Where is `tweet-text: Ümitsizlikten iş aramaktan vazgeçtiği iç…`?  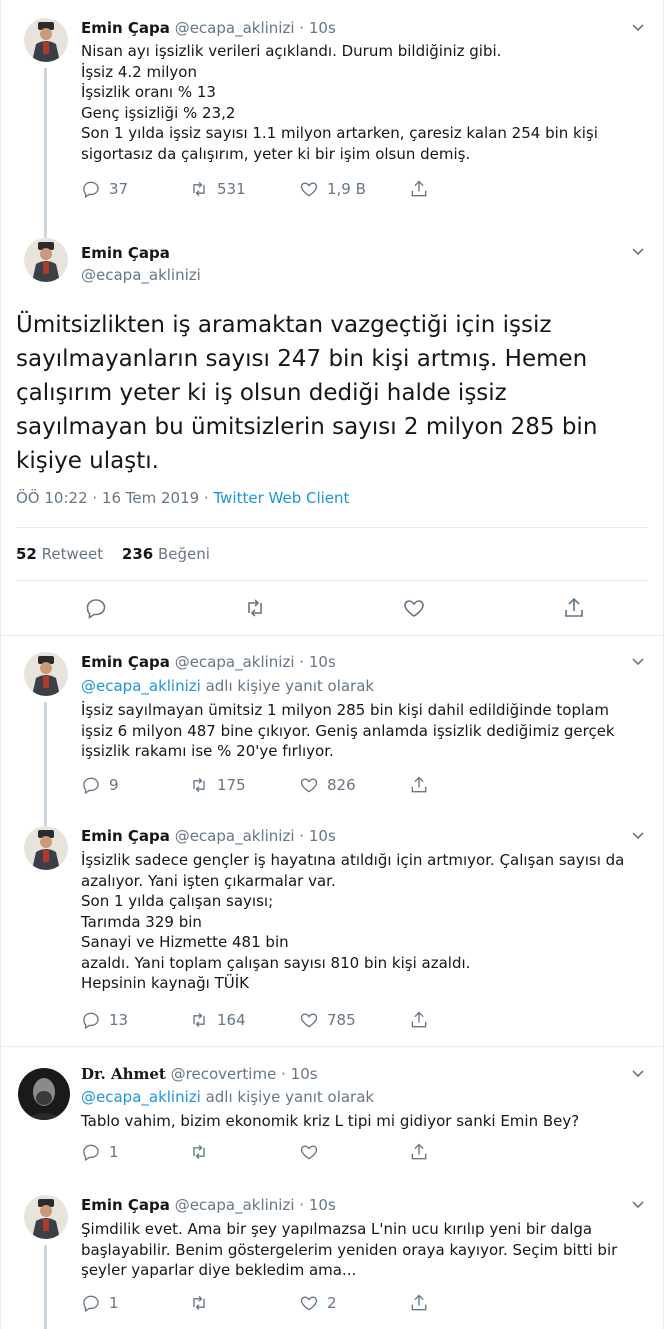
tweet-text: Ümitsizlikten iş aramaktan vazgeçtiği iç… is located at coordinates (307, 393).